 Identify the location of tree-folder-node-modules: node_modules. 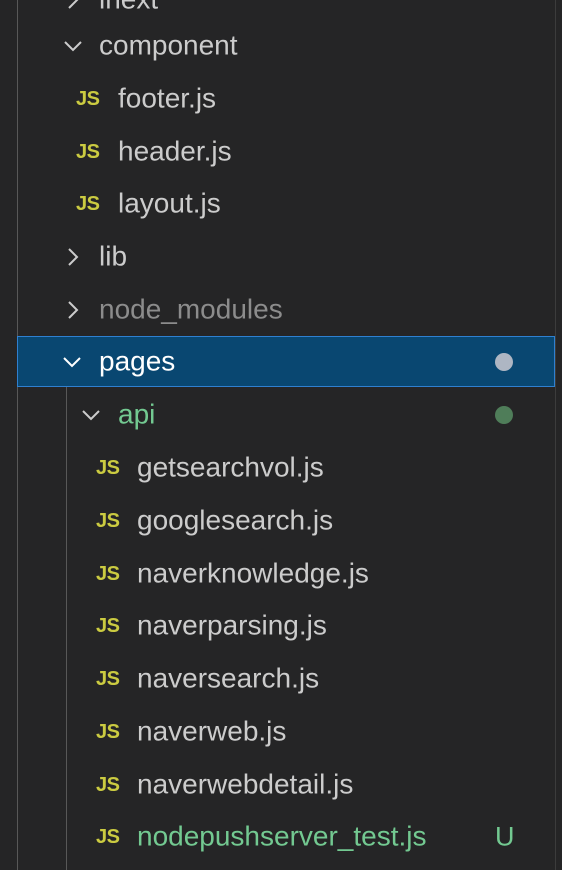
(277, 309).